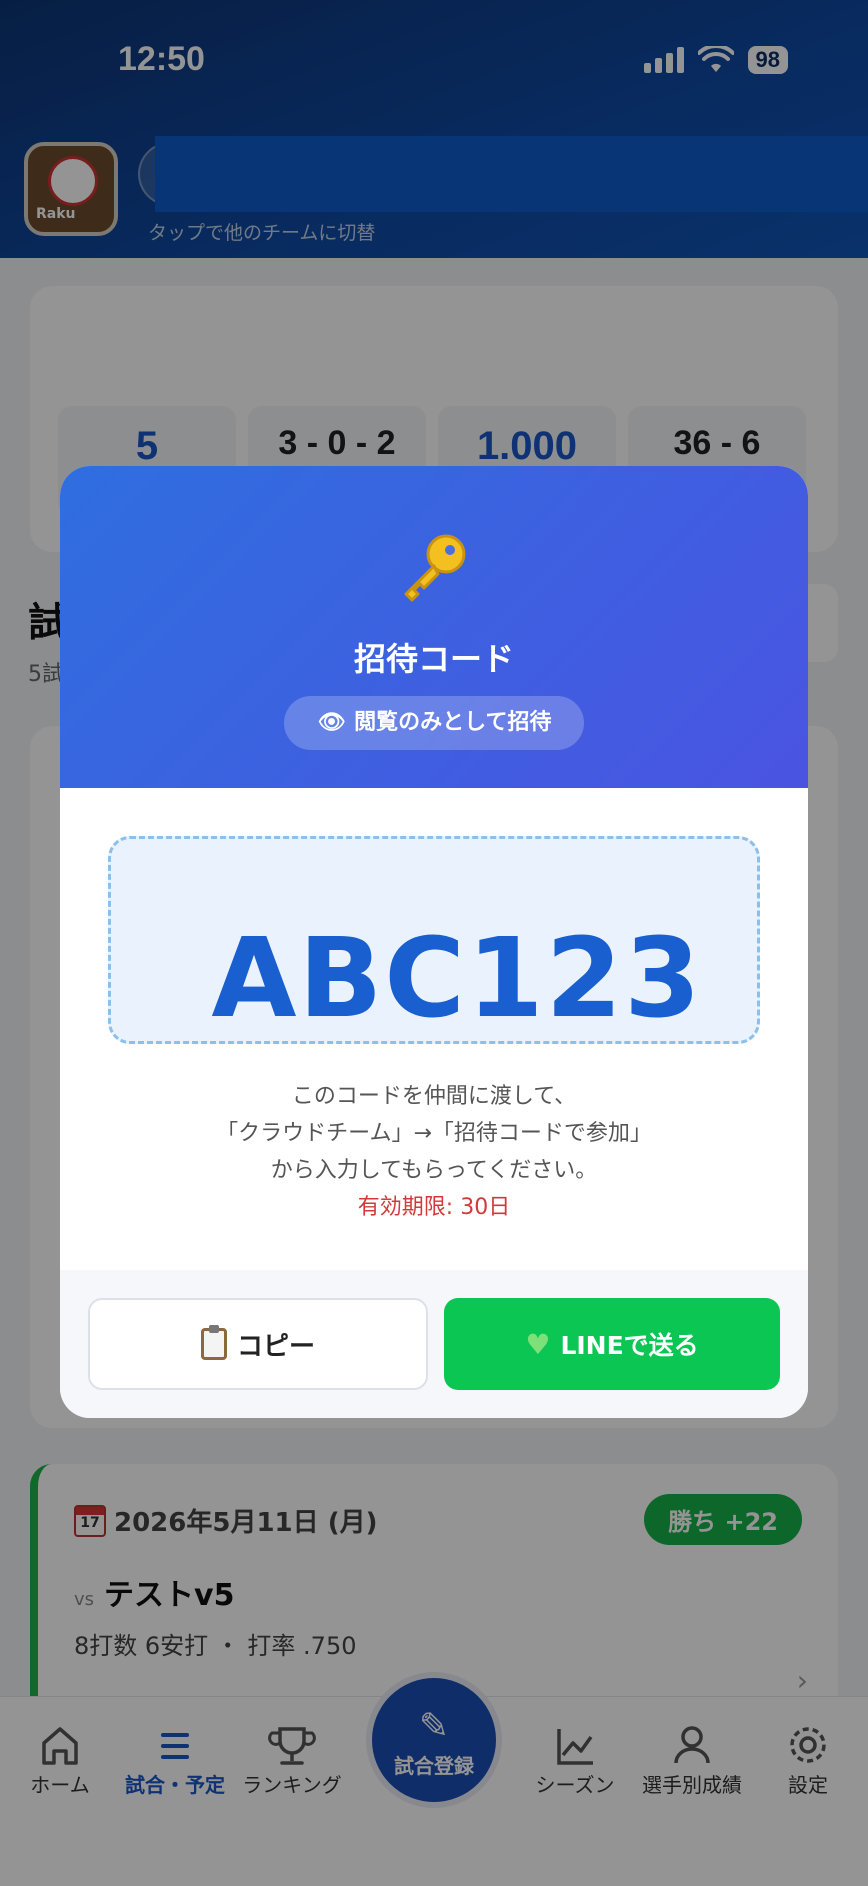  Describe the element at coordinates (213, 1342) in the screenshot. I see `clipboard-icon` at that location.